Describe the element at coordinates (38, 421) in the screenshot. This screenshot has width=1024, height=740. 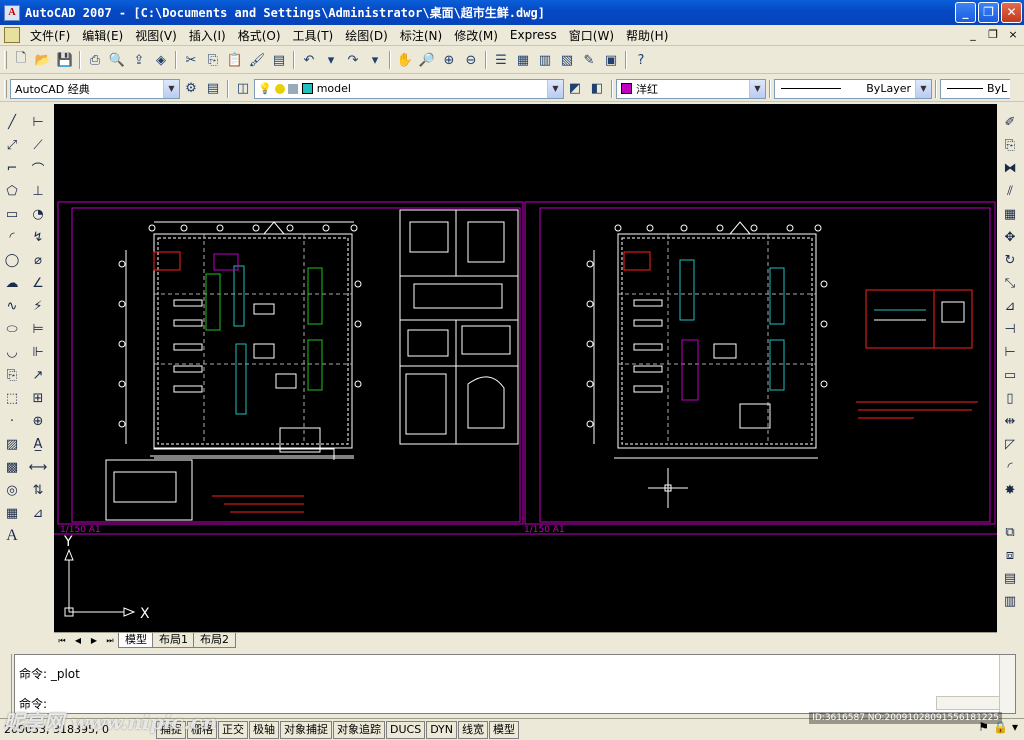
I see `center-mark-icon: ⊕` at that location.